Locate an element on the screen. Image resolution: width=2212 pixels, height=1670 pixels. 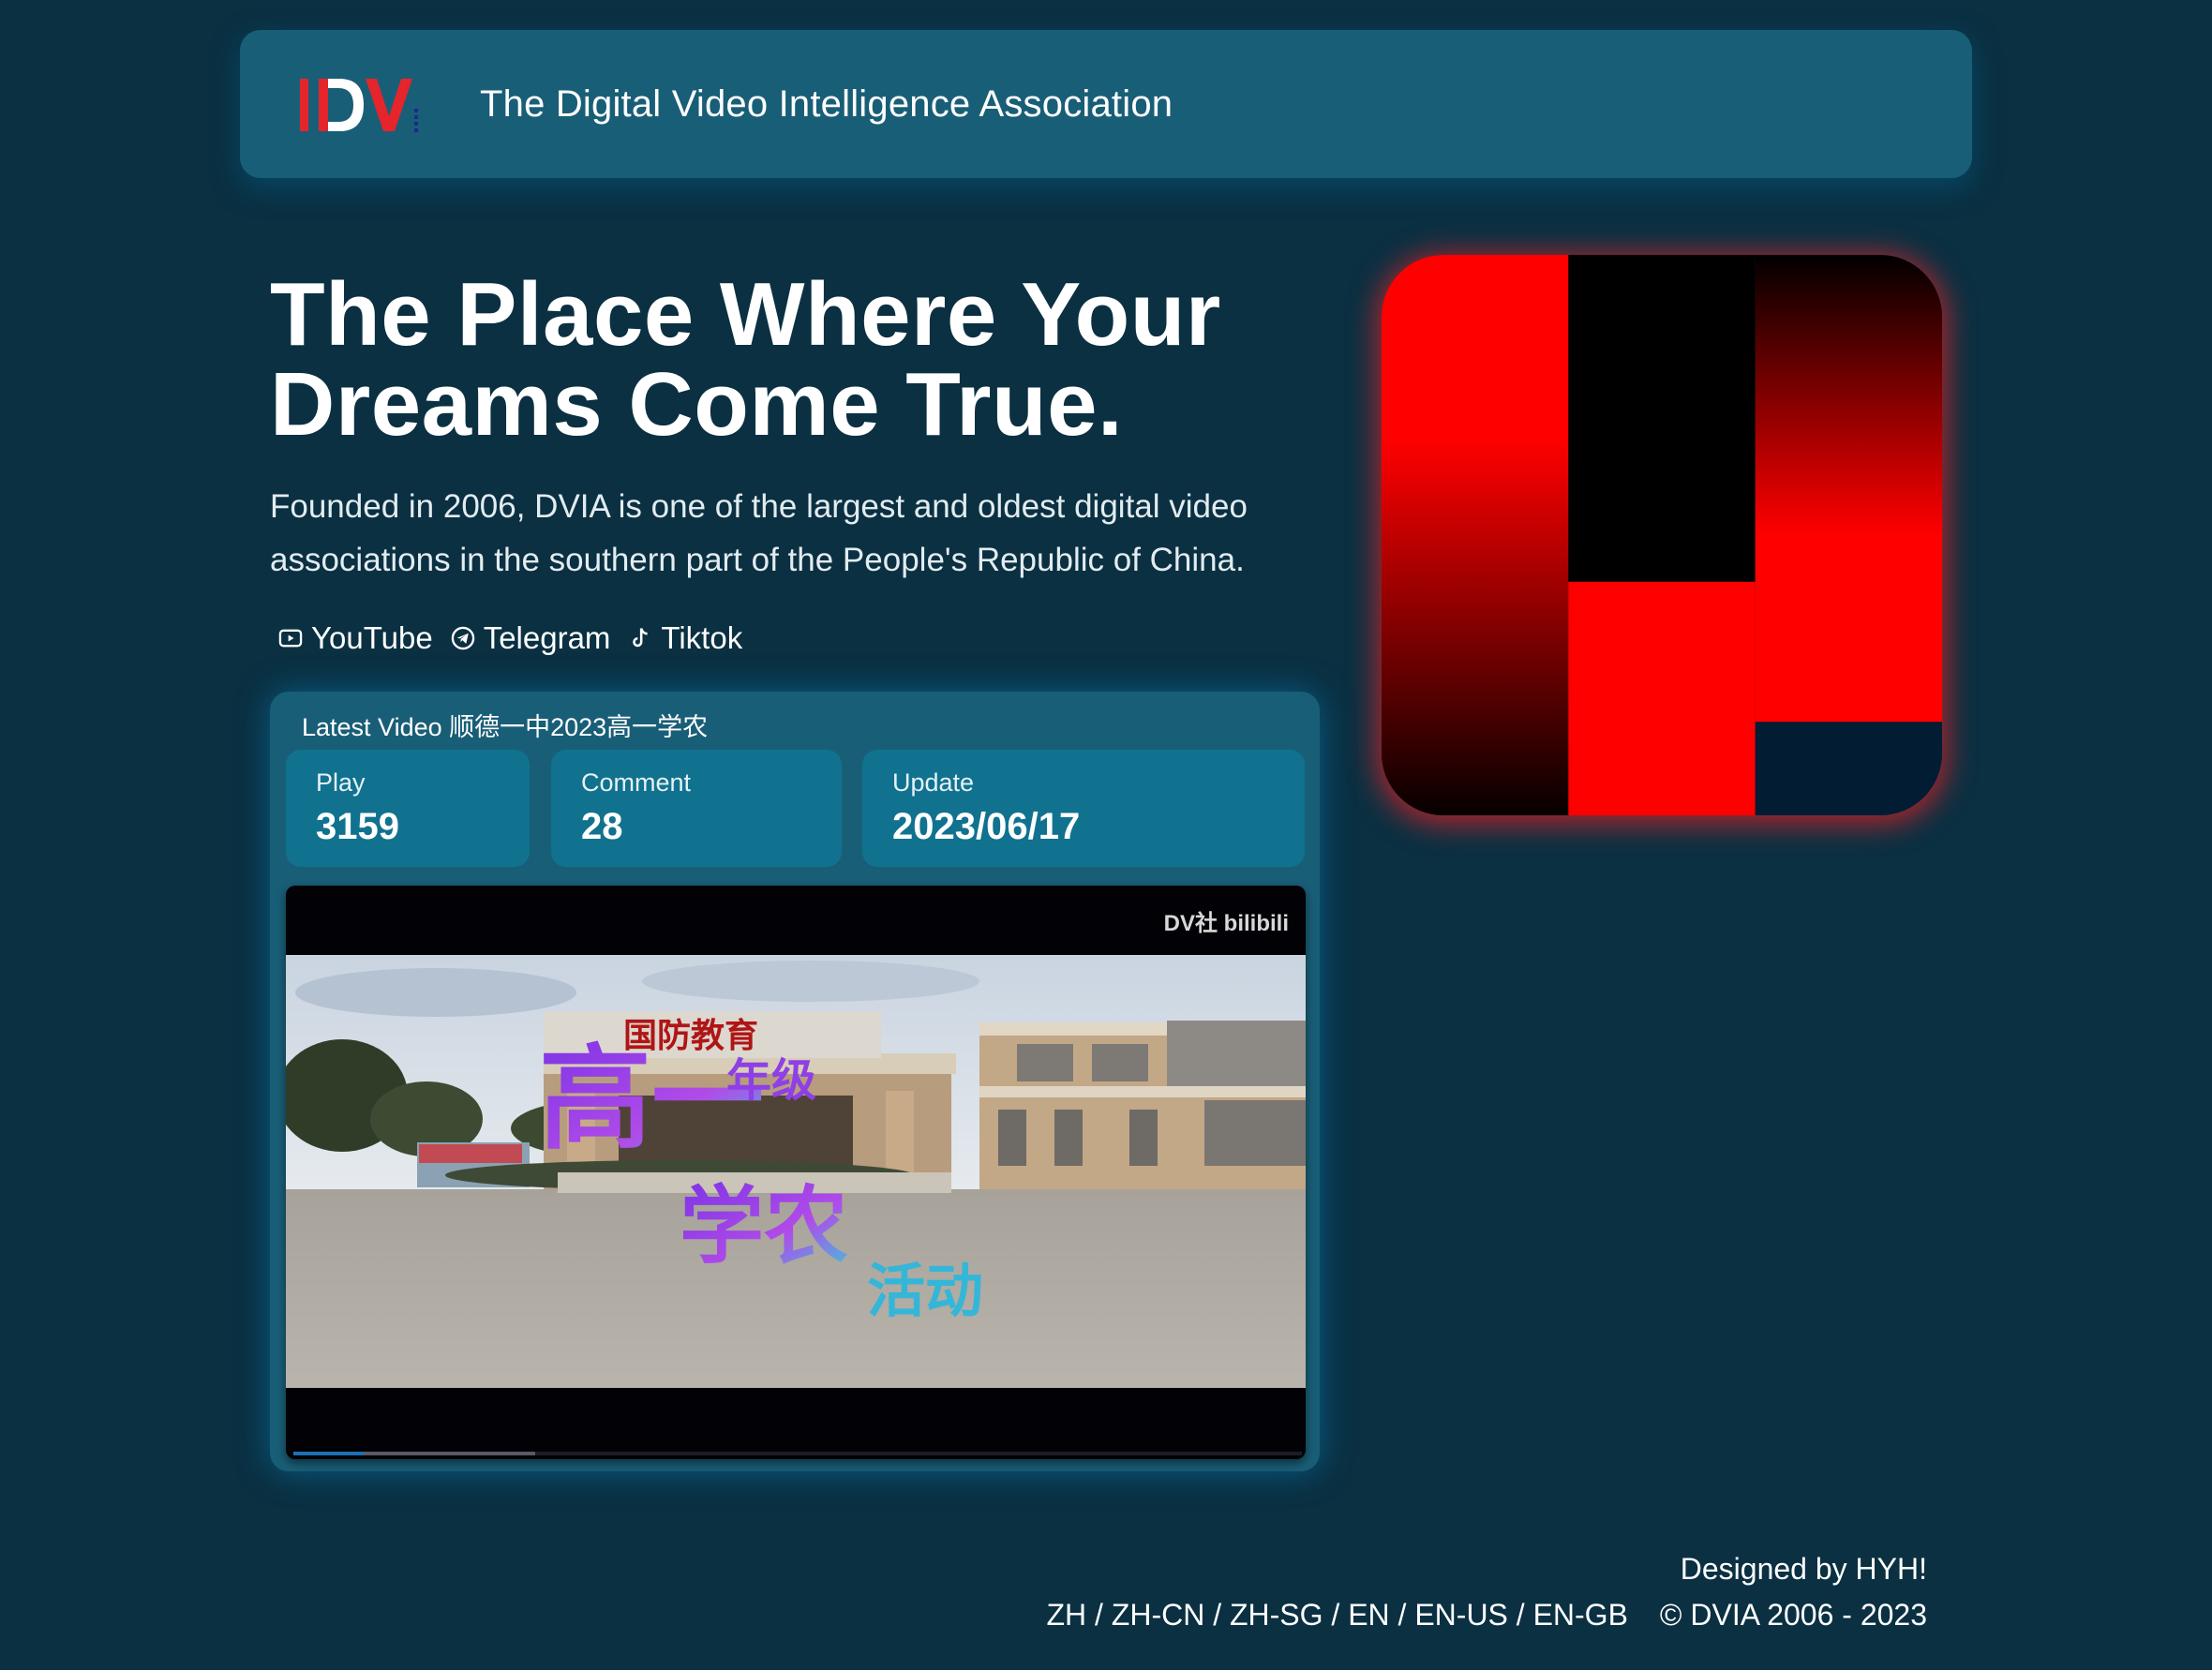
comment-count-stat: Comment 28 is located at coordinates (696, 808).